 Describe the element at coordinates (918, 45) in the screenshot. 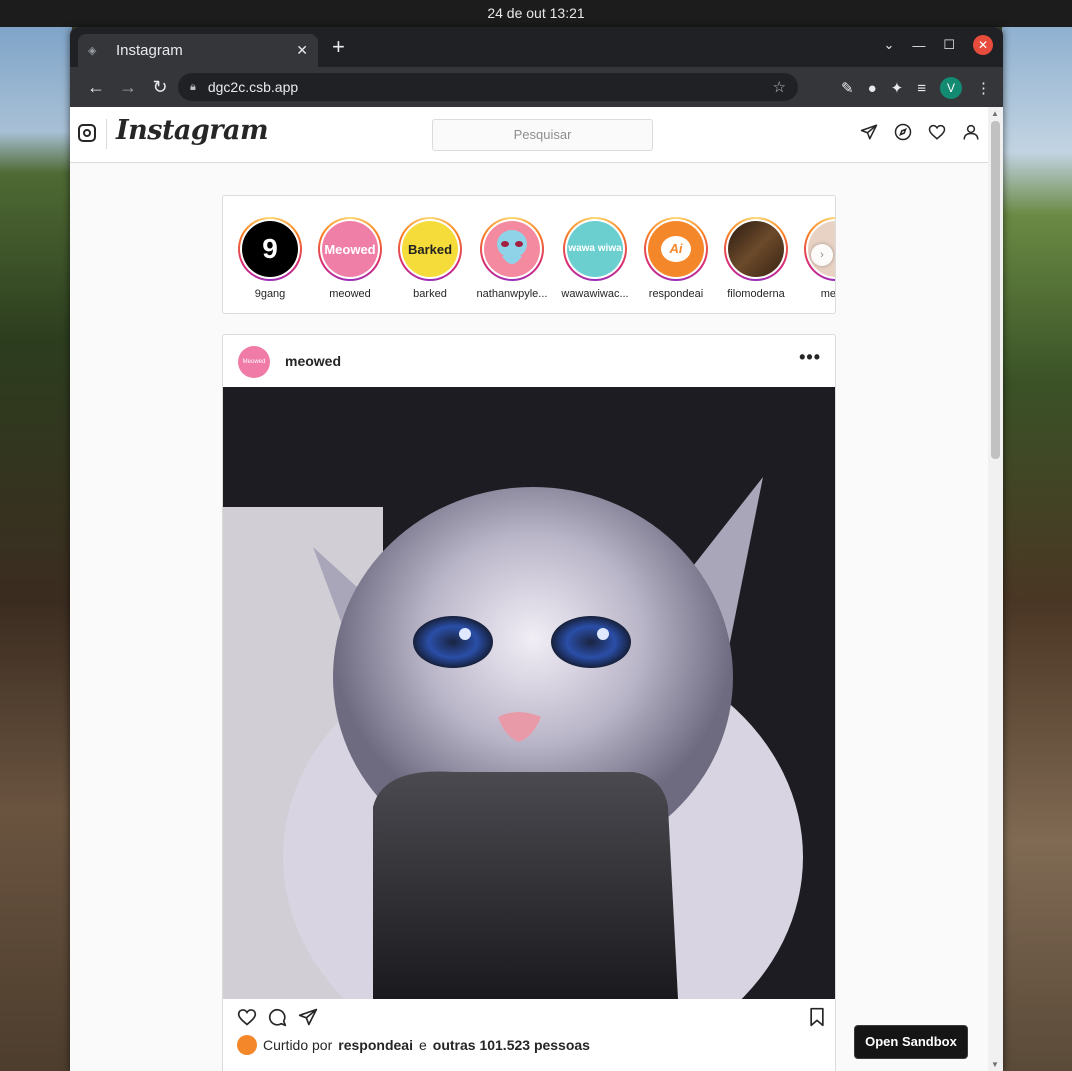

I see `minimize-icon: —` at that location.